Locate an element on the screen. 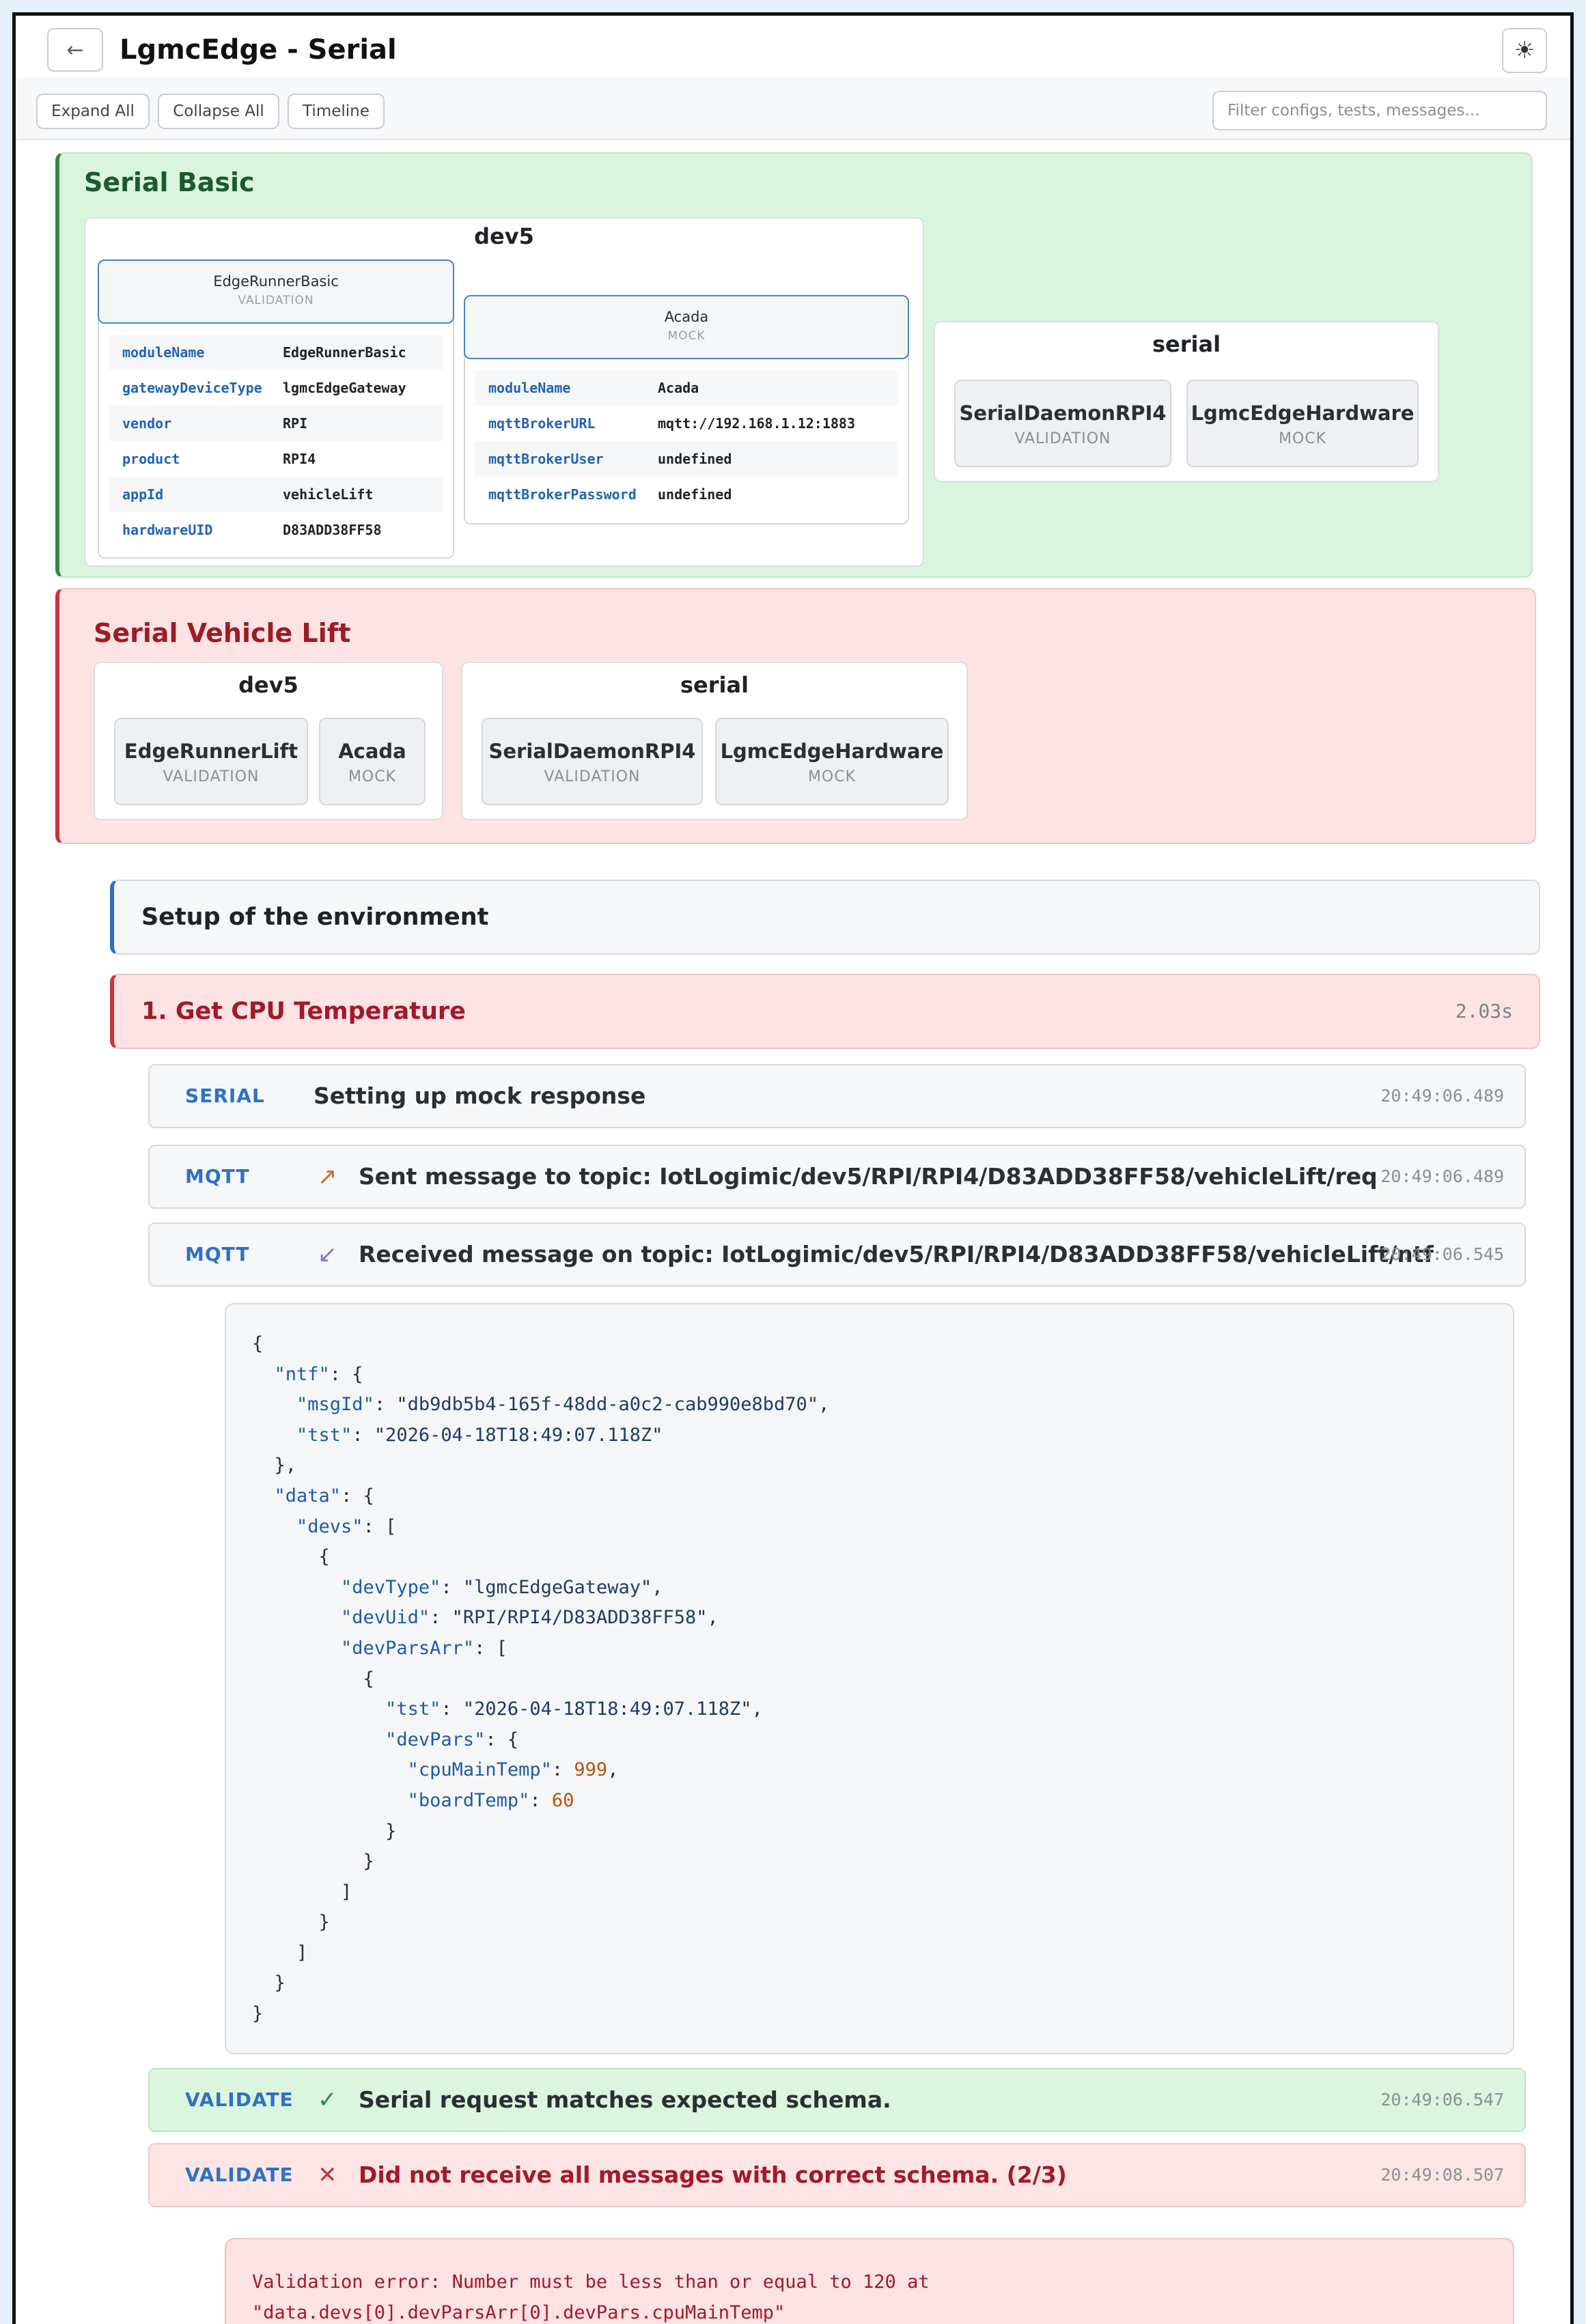 Image resolution: width=1586 pixels, height=2324 pixels. expand-all-button: Expand All is located at coordinates (93, 111).